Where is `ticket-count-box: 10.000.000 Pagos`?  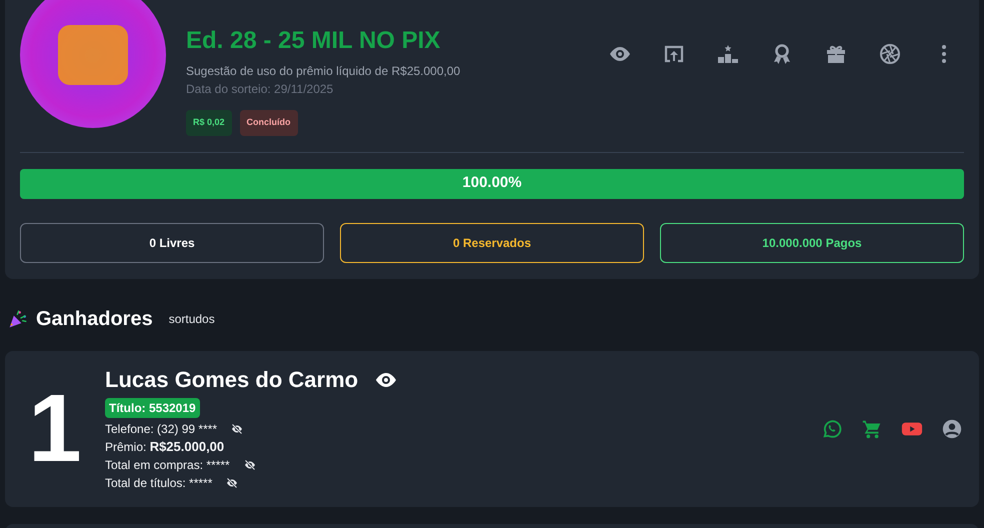 ticket-count-box: 10.000.000 Pagos is located at coordinates (812, 242).